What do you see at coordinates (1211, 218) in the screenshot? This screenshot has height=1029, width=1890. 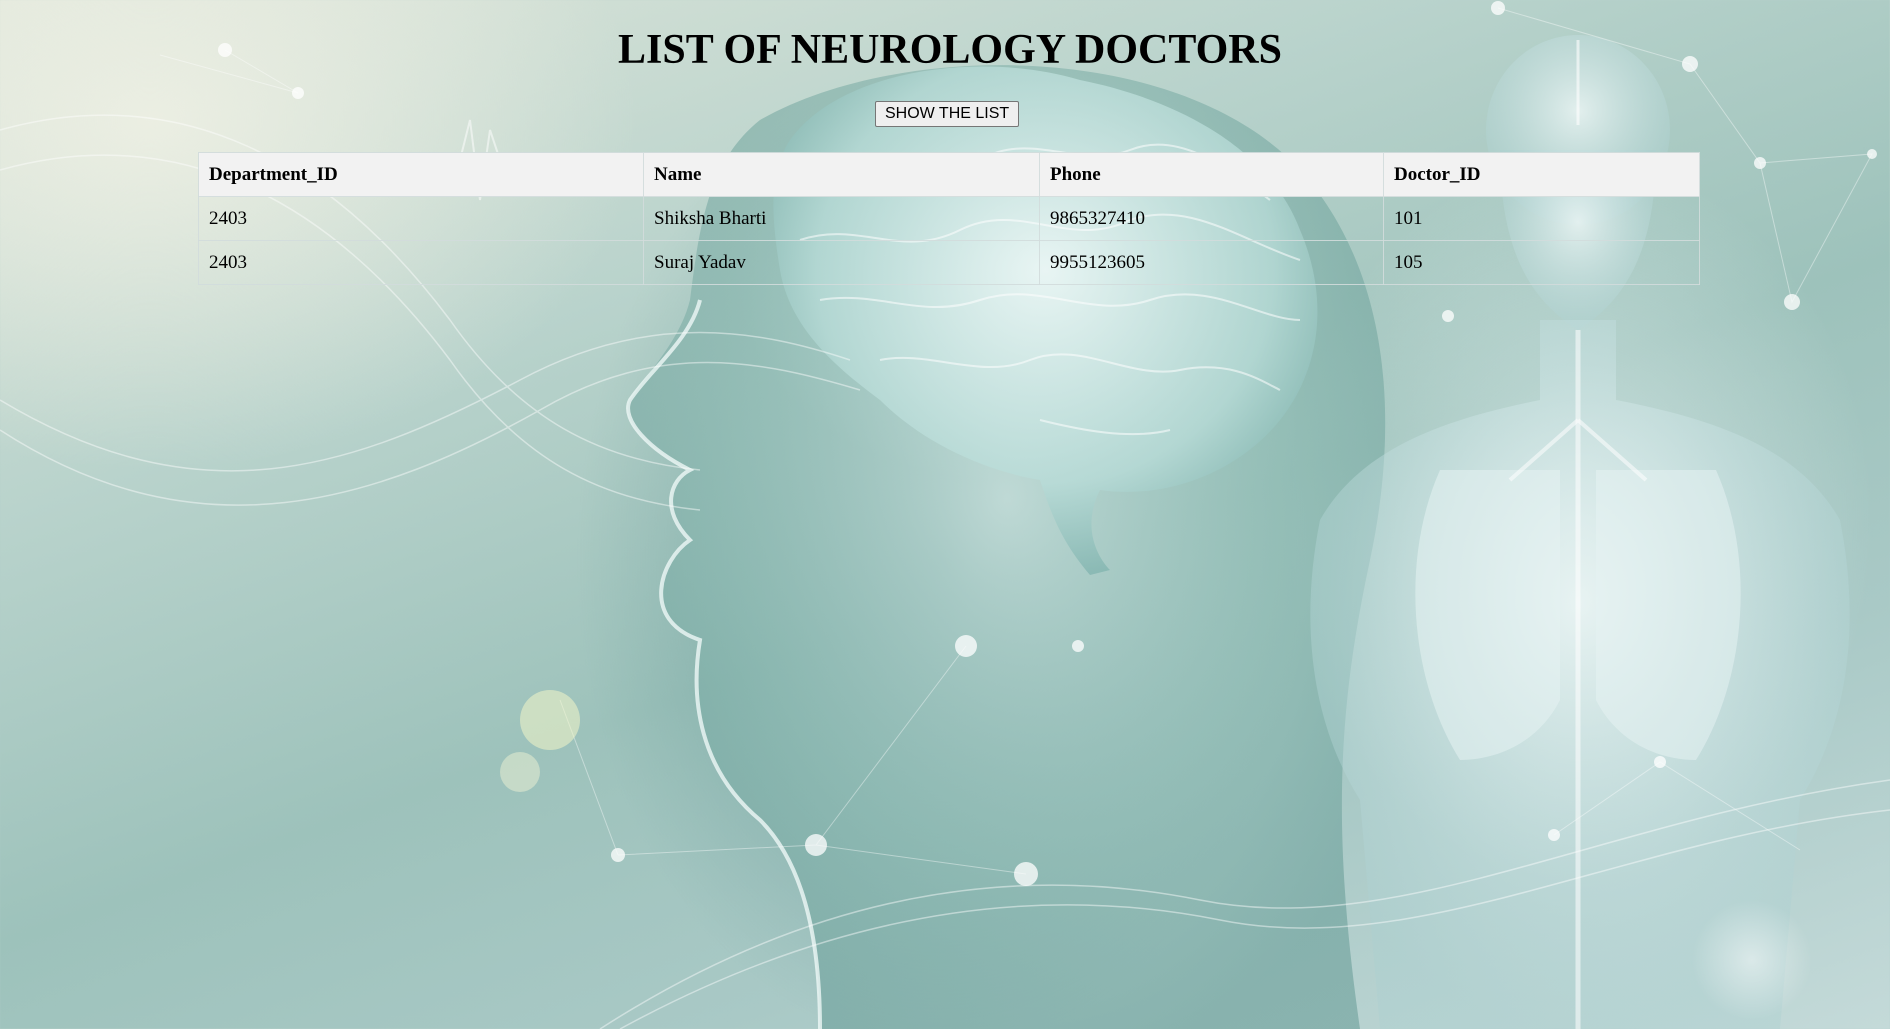 I see `cell-phone: 9865327410` at bounding box center [1211, 218].